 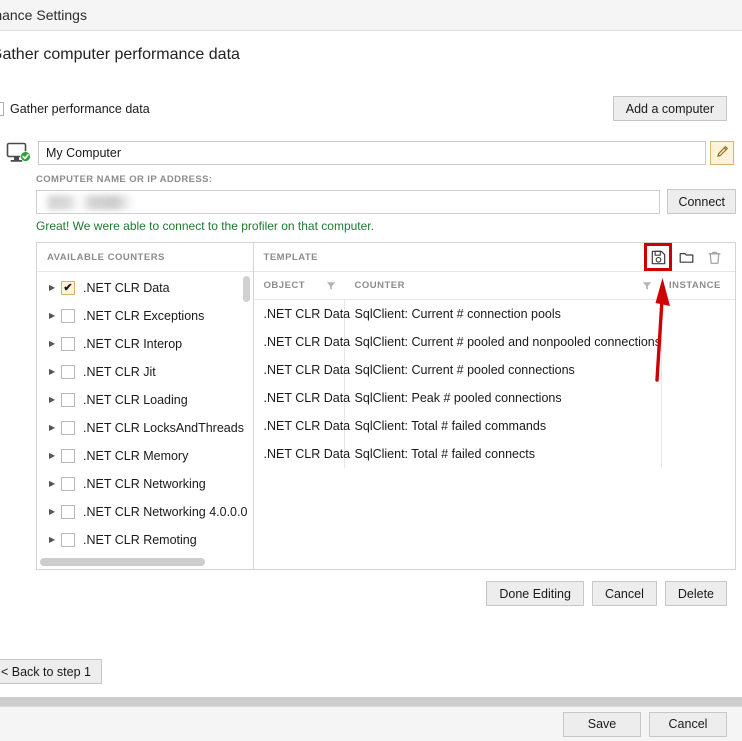 I want to click on cell-counter: SqlClient: Peak # pooled connections, so click(x=458, y=398).